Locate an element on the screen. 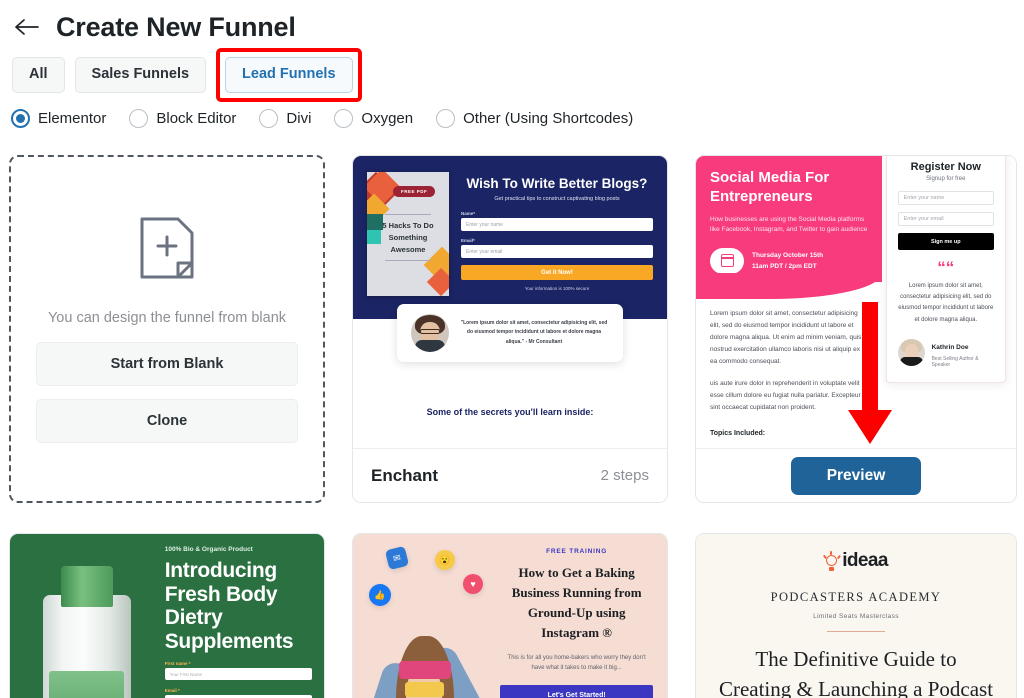 The width and height of the screenshot is (1024, 698). person-name: Kathrin Doe is located at coordinates (950, 348).